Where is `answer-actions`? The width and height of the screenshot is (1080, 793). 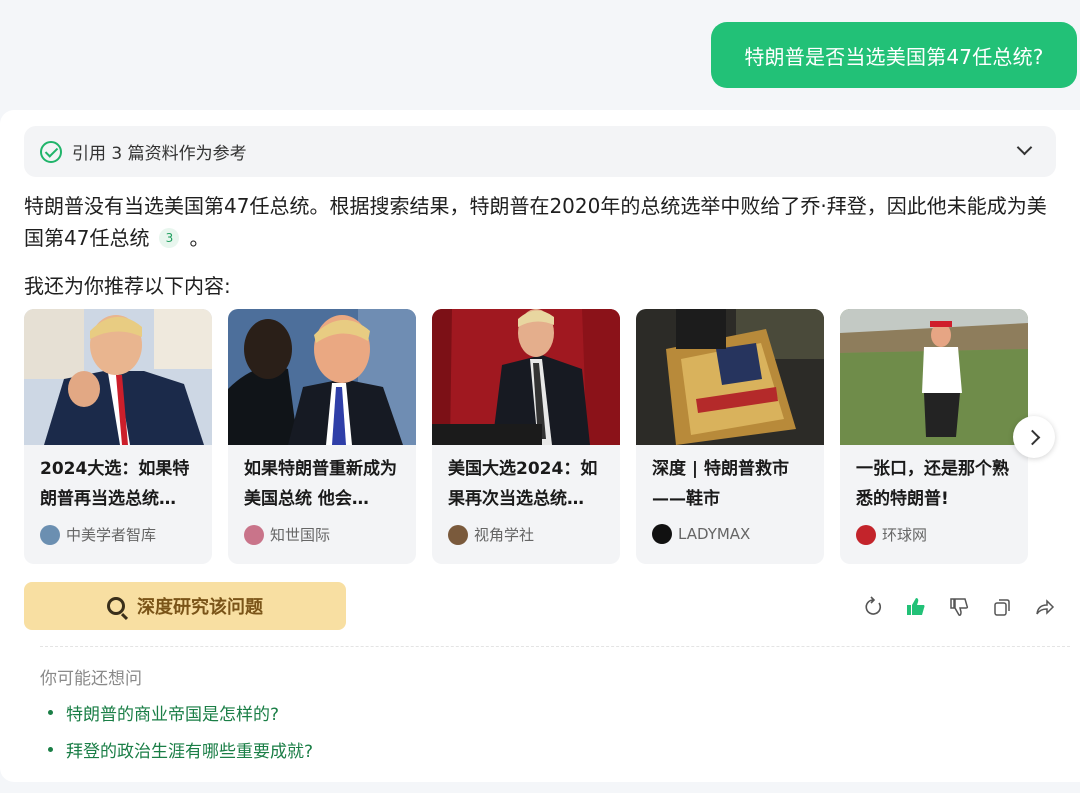
answer-actions is located at coordinates (969, 607).